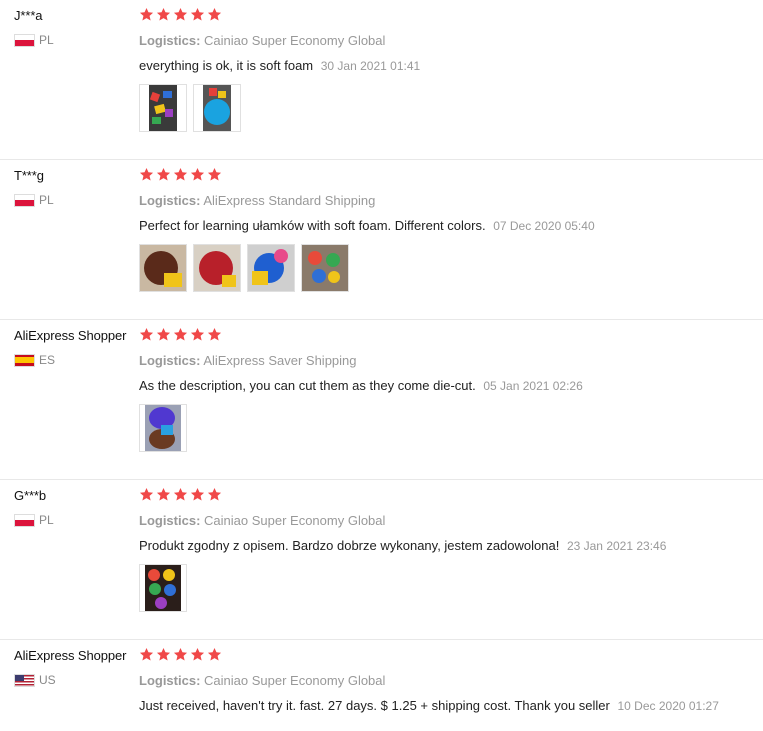 This screenshot has width=763, height=731. What do you see at coordinates (47, 680) in the screenshot?
I see `country-code: US` at bounding box center [47, 680].